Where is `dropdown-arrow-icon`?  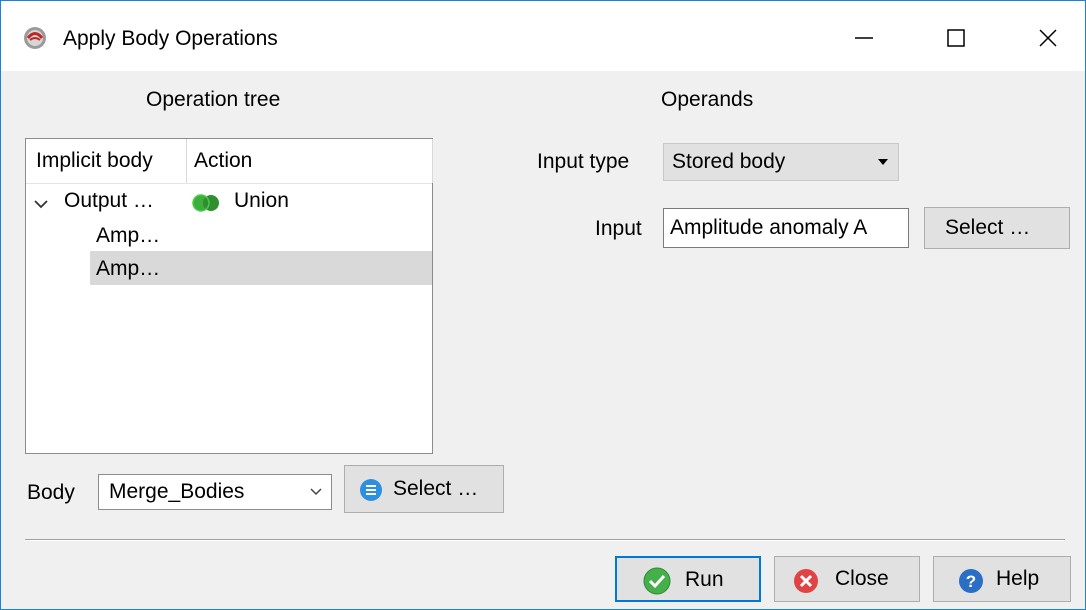 dropdown-arrow-icon is located at coordinates (883, 162).